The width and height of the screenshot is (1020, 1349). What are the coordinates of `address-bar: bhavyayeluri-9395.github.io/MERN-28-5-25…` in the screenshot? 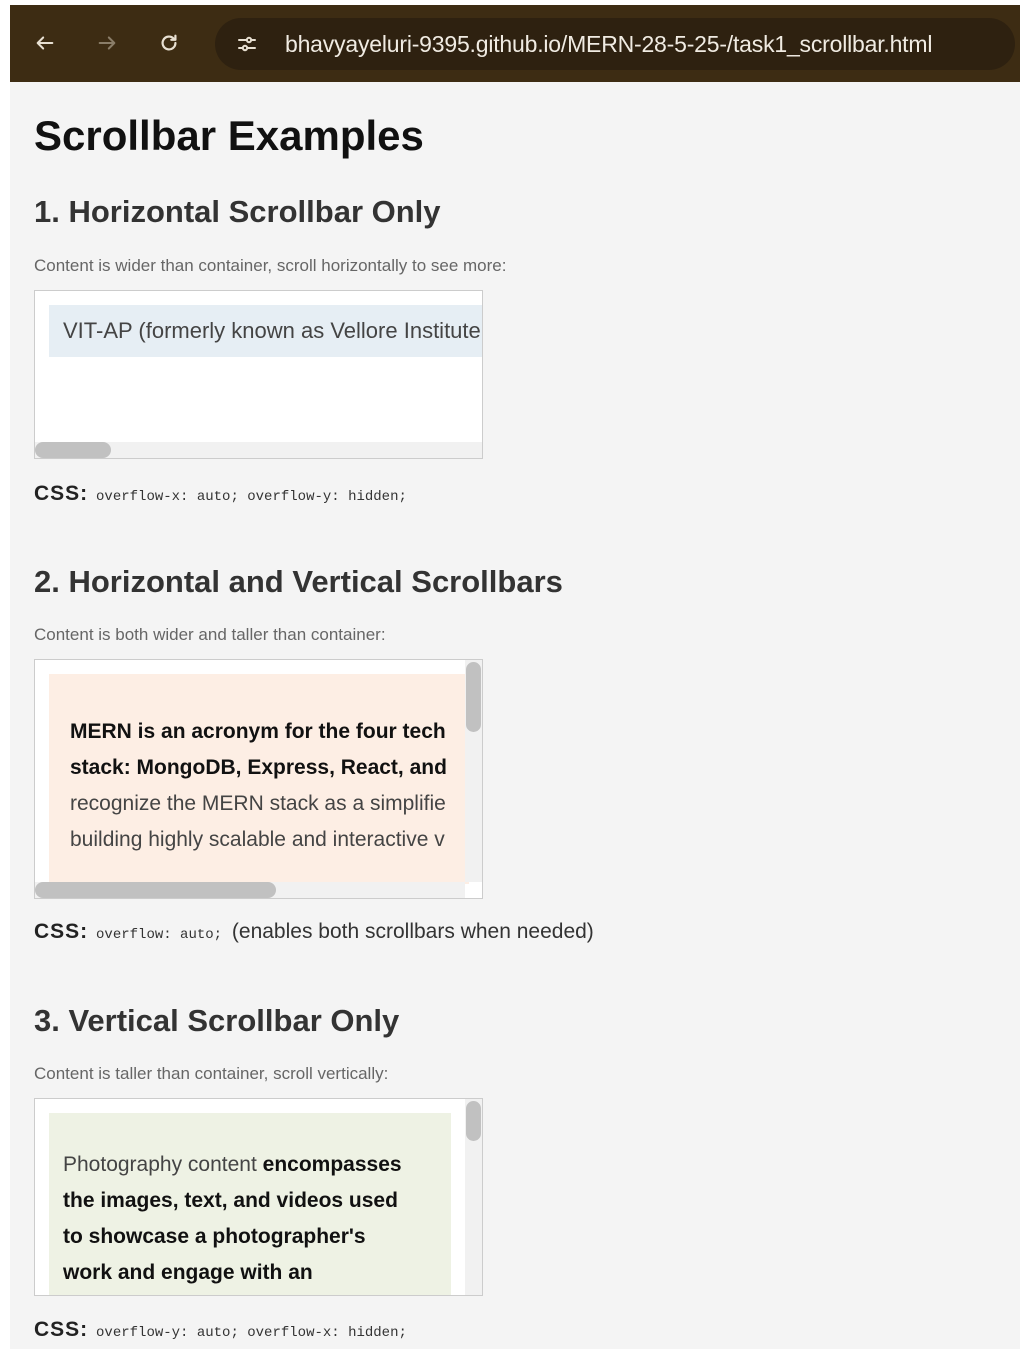 It's located at (615, 44).